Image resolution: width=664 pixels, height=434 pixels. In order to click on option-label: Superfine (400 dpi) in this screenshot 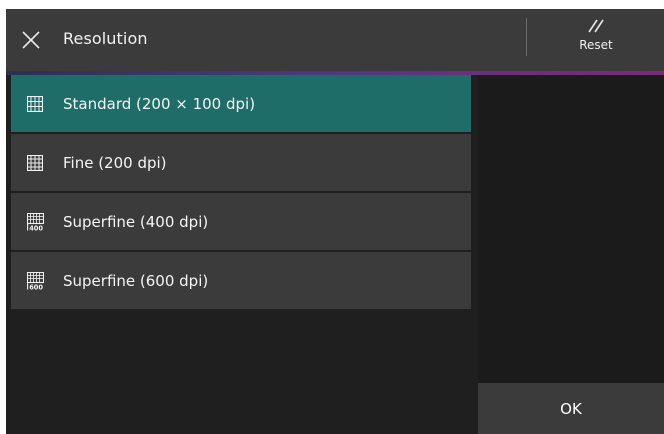, I will do `click(136, 221)`.